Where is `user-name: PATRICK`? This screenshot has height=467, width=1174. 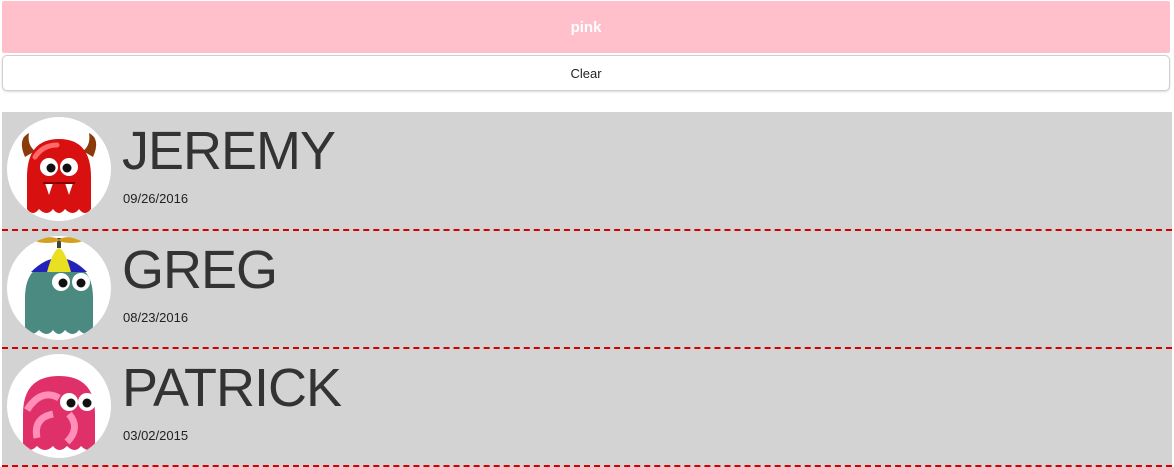 user-name: PATRICK is located at coordinates (232, 388).